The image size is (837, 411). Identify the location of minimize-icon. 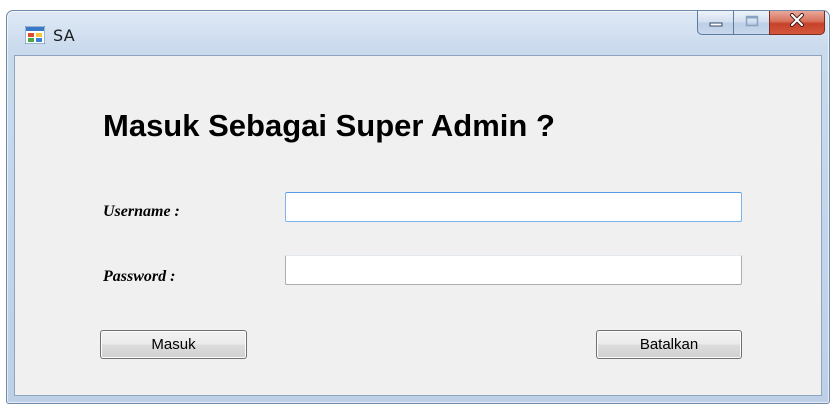
(716, 23).